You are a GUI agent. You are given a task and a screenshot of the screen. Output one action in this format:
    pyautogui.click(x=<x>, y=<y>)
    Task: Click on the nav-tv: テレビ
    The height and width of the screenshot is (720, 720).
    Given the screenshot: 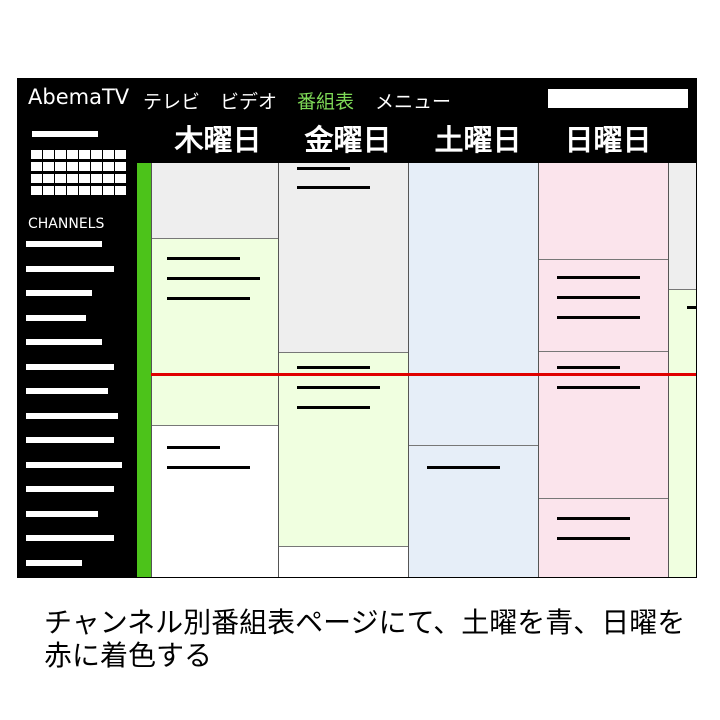 What is the action you would take?
    pyautogui.click(x=171, y=100)
    